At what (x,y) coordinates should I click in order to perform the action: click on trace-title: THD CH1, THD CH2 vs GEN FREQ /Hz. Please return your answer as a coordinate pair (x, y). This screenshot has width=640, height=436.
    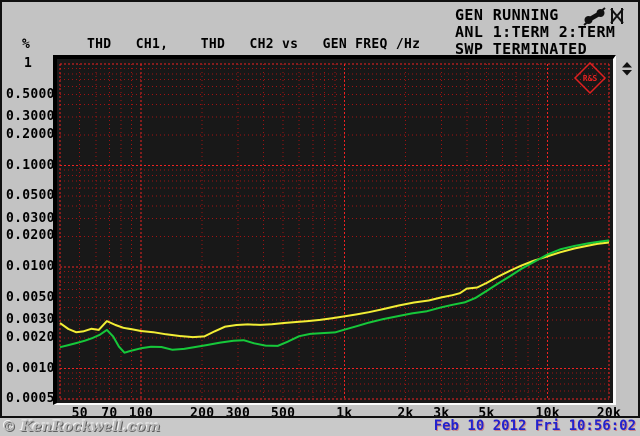
    Looking at the image, I should click on (254, 44).